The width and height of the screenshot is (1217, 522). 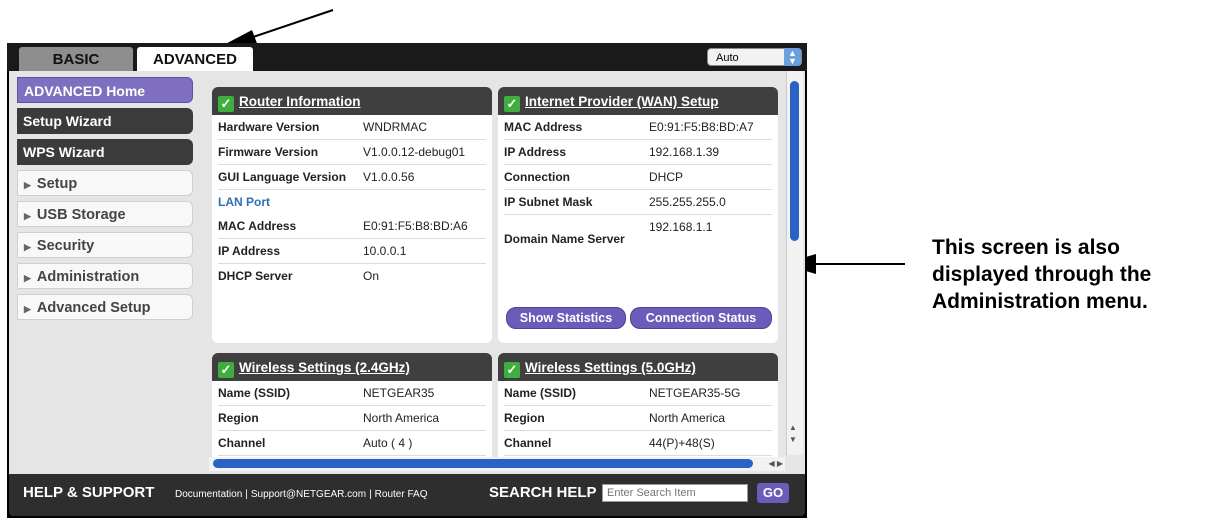 What do you see at coordinates (352, 226) in the screenshot?
I see `info-row: MAC Address E0:91:F5:B8:BD:A6` at bounding box center [352, 226].